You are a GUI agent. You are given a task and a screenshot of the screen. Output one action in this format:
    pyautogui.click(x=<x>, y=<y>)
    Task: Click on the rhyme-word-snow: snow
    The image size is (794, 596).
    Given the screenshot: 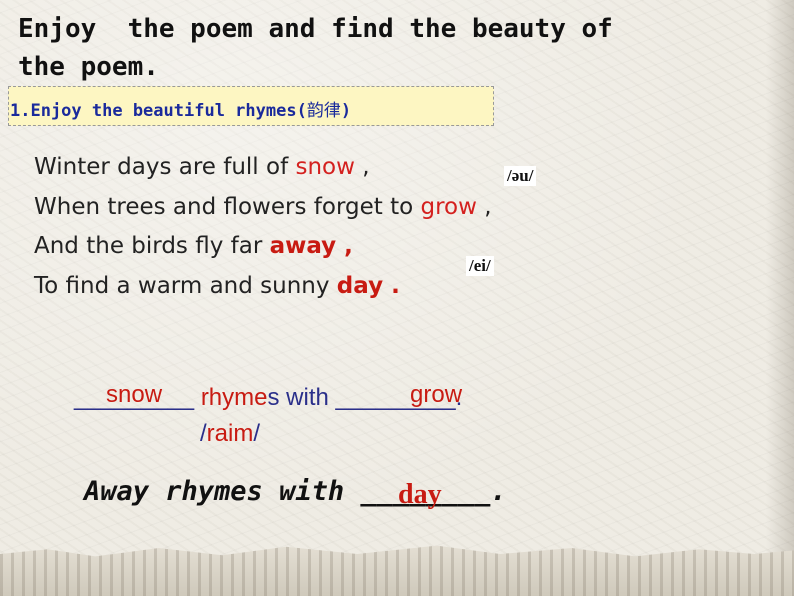 What is the action you would take?
    pyautogui.click(x=325, y=167)
    